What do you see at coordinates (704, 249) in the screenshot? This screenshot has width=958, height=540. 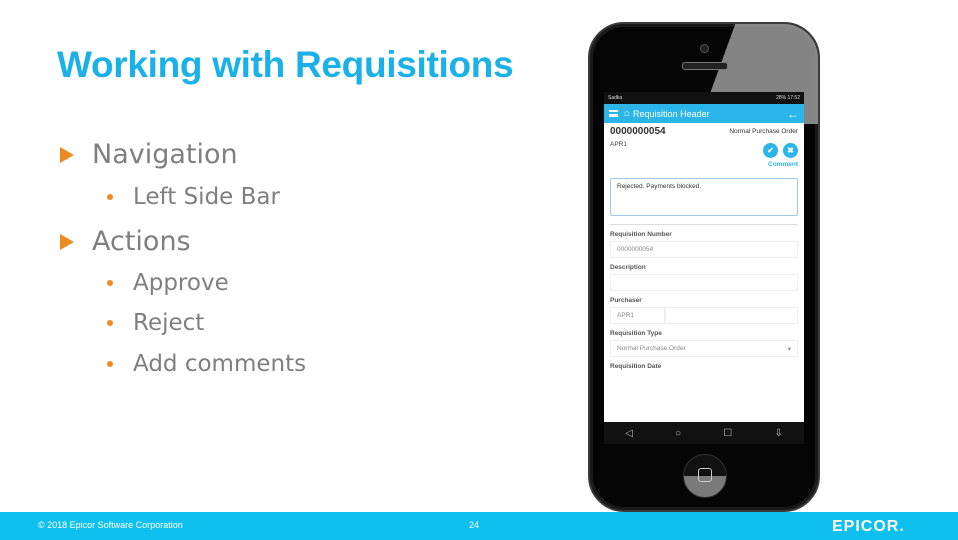 I see `requisition-number-field: 0000000054` at bounding box center [704, 249].